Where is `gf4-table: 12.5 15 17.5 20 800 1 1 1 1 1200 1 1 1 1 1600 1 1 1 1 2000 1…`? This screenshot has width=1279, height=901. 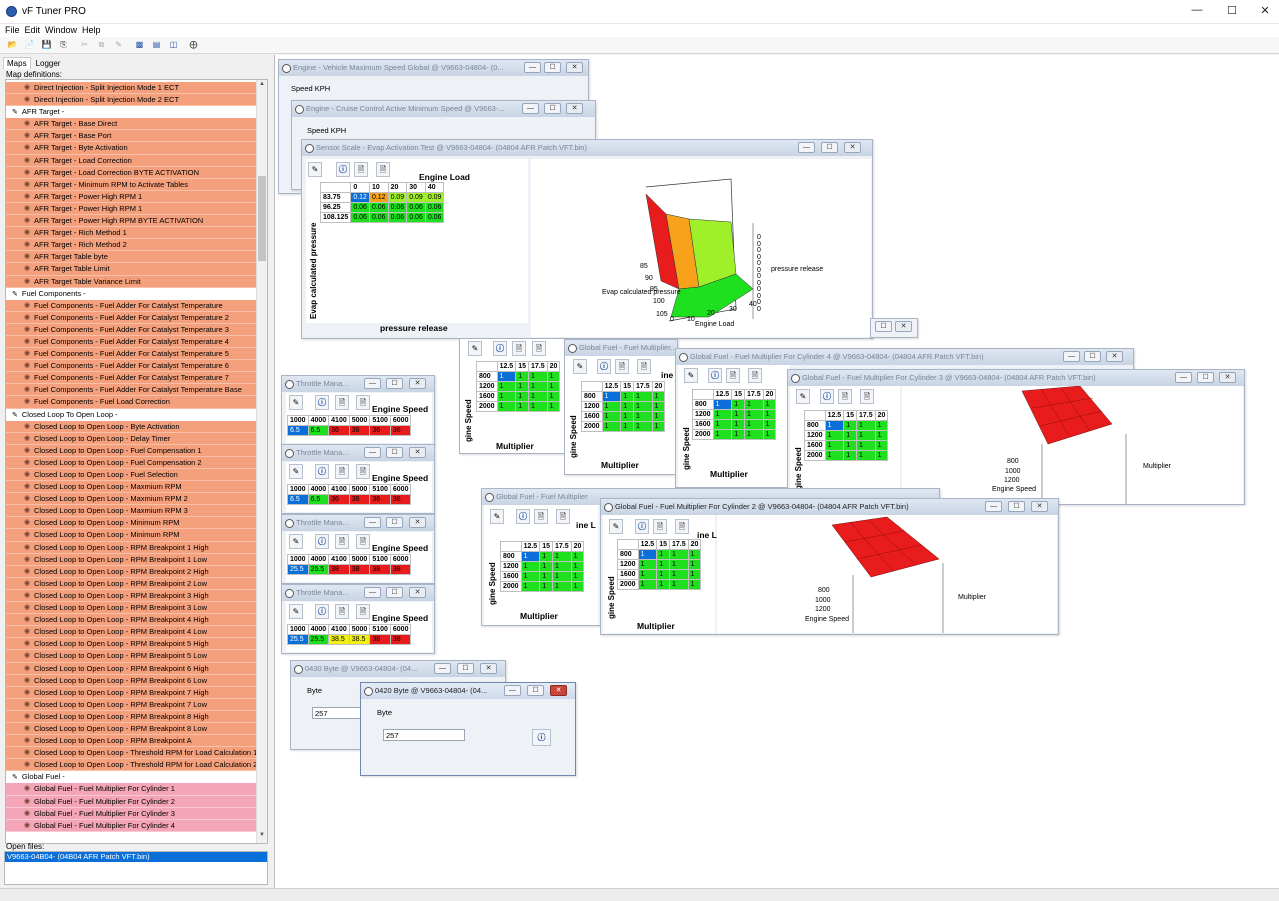
gf4-table: 12.5 15 17.5 20 800 1 1 1 1 1200 1 1 1 1 1600 1 1 1 1 2000 1… is located at coordinates (734, 414).